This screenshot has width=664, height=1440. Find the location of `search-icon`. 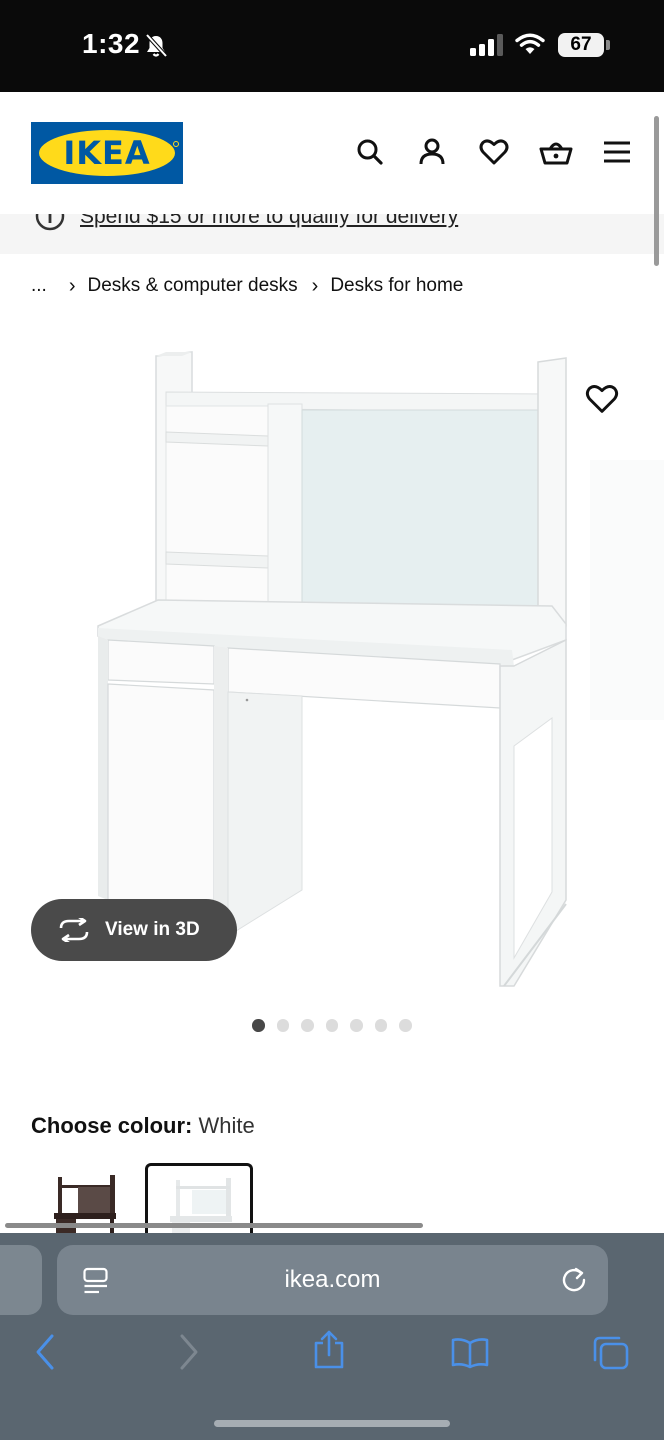

search-icon is located at coordinates (370, 152).